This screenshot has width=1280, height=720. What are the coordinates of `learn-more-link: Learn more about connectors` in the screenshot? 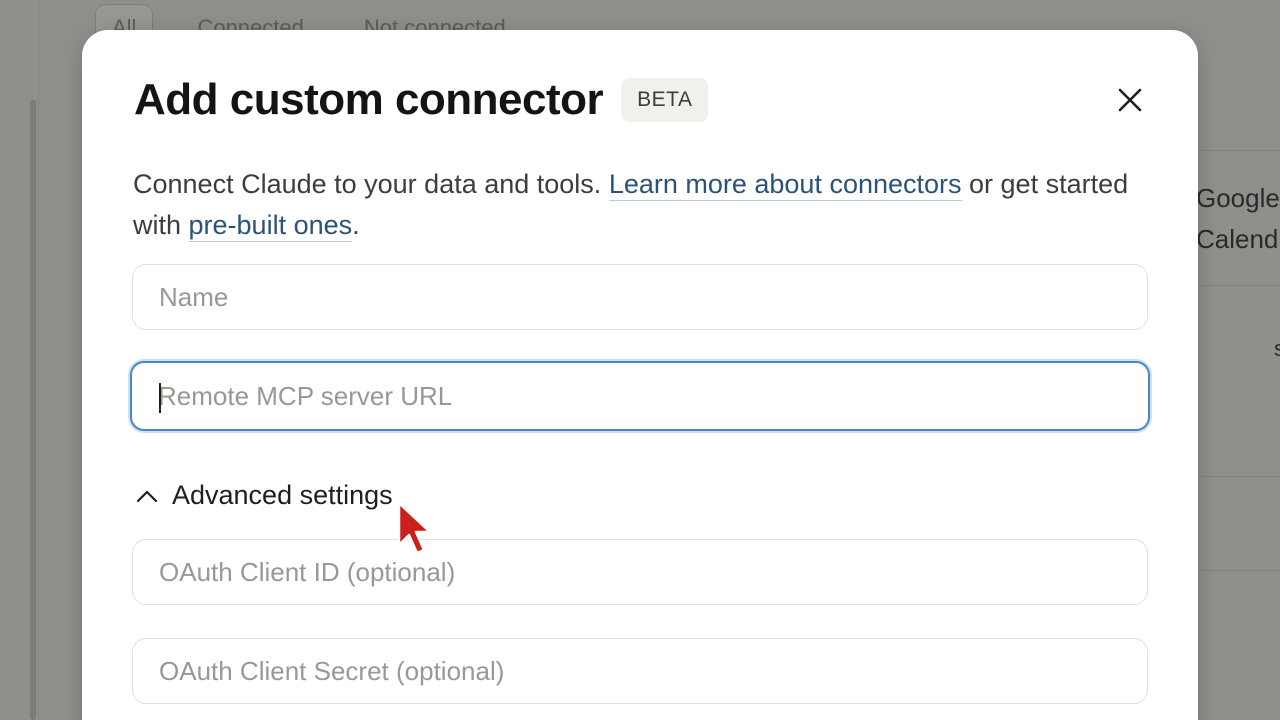 It's located at (785, 185).